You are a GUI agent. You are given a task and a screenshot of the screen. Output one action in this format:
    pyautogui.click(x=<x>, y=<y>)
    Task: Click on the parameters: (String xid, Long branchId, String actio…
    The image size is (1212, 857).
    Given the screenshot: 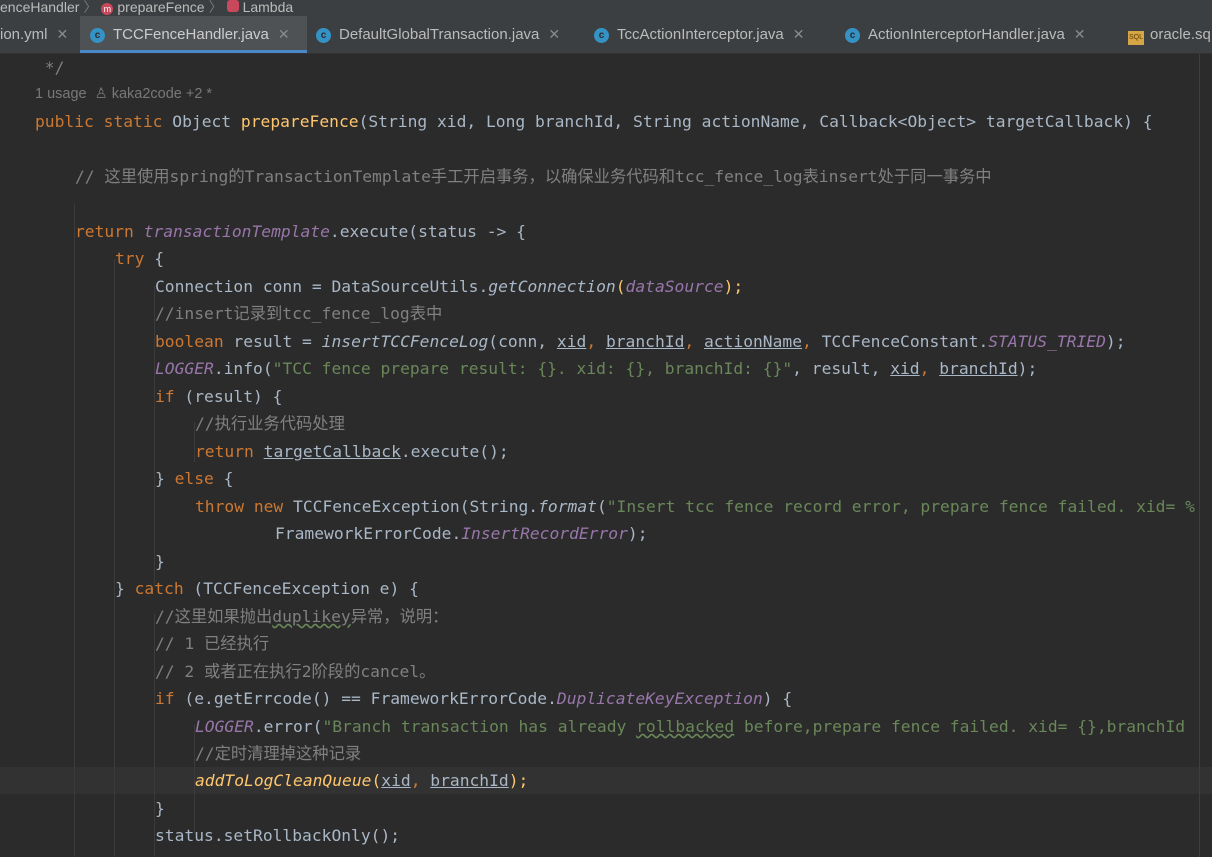 What is the action you would take?
    pyautogui.click(x=755, y=121)
    